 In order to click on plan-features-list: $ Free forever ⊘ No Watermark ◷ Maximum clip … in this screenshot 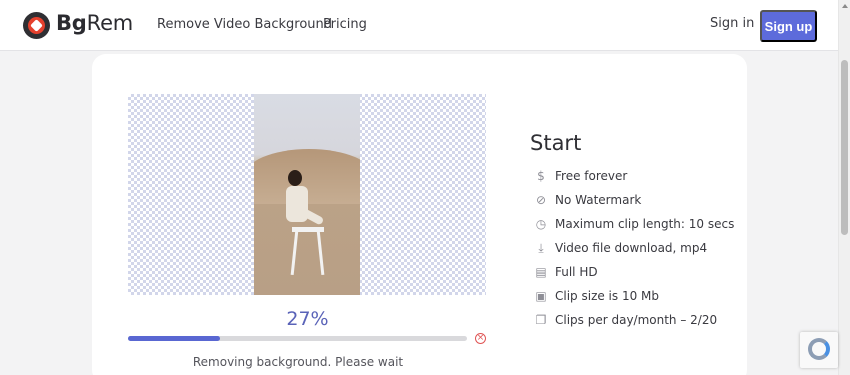, I will do `click(634, 248)`.